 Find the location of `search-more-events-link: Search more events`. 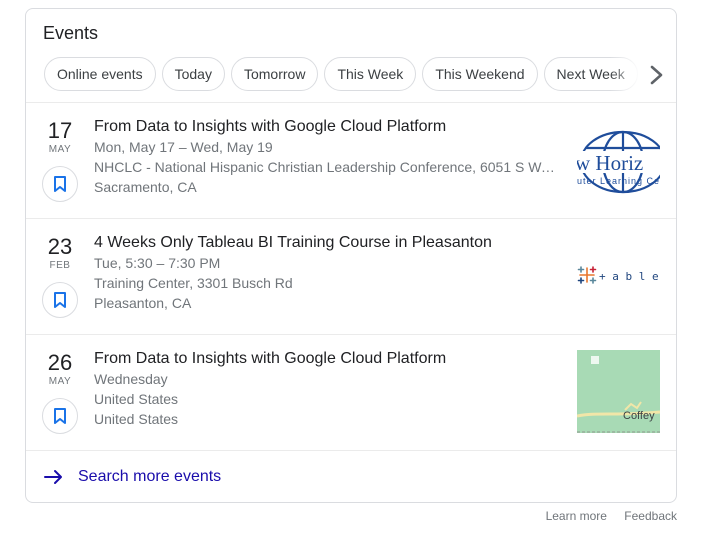

search-more-events-link: Search more events is located at coordinates (132, 477).